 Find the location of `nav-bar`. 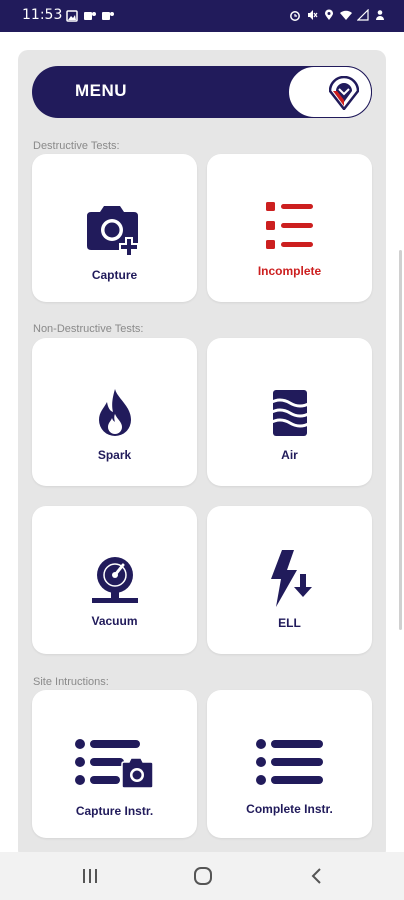

nav-bar is located at coordinates (202, 876).